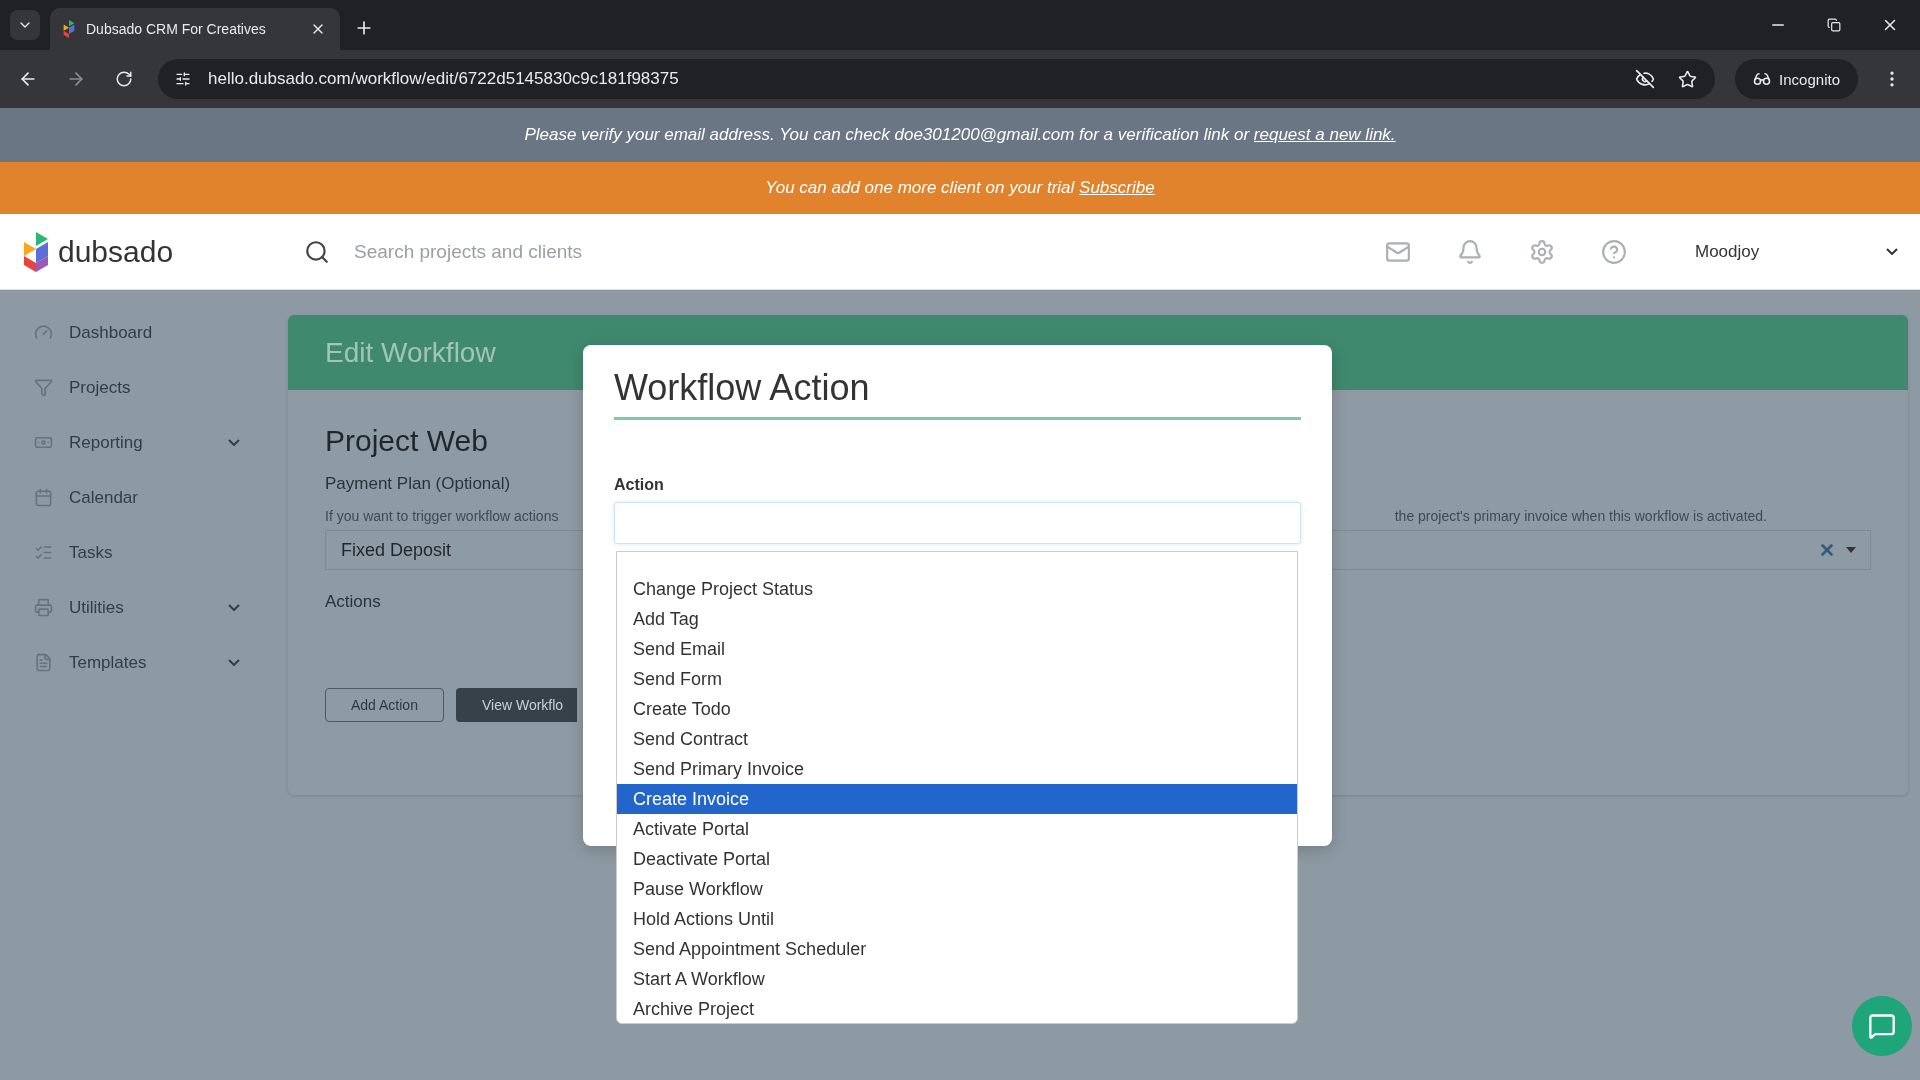  What do you see at coordinates (410, 352) in the screenshot?
I see `card-title: Edit Workflow` at bounding box center [410, 352].